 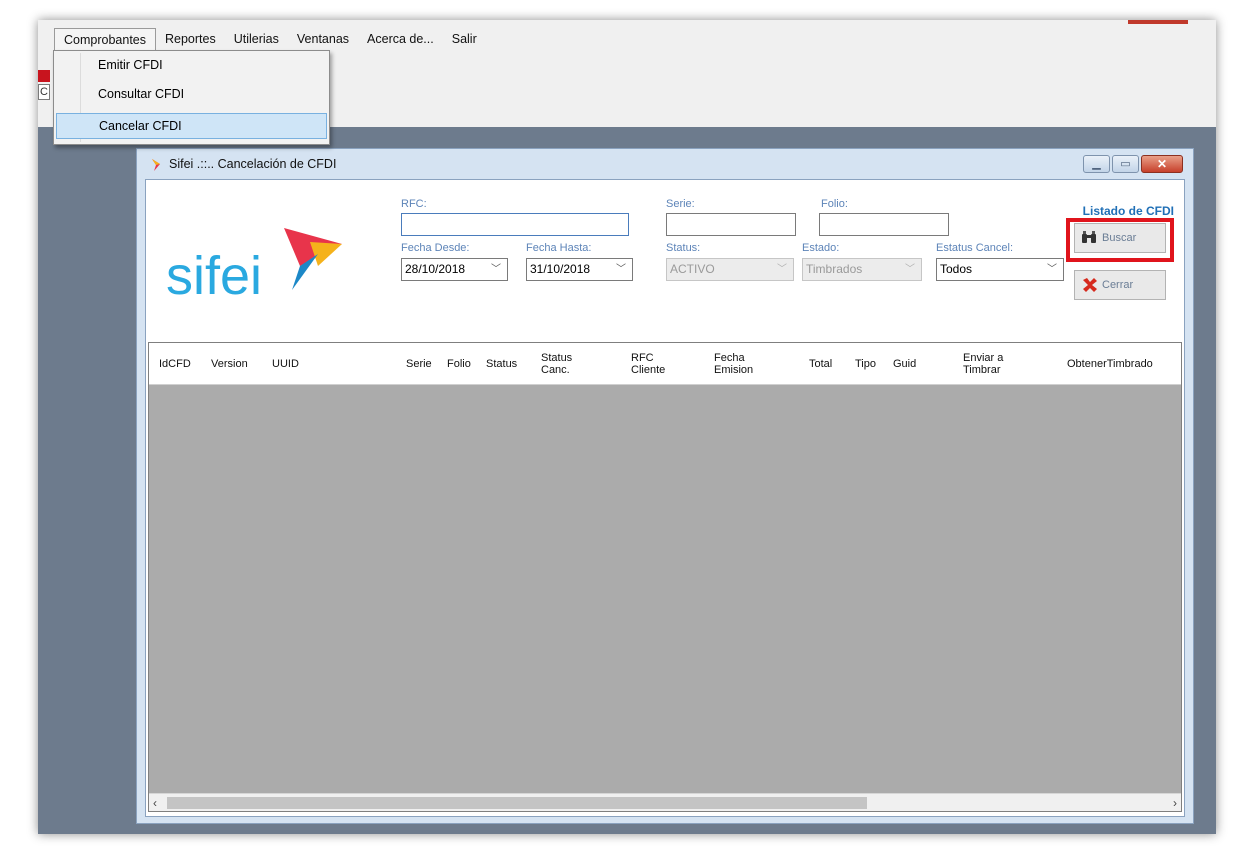 I want to click on estatus-cancel-label: Estatus Cancel:, so click(x=975, y=248).